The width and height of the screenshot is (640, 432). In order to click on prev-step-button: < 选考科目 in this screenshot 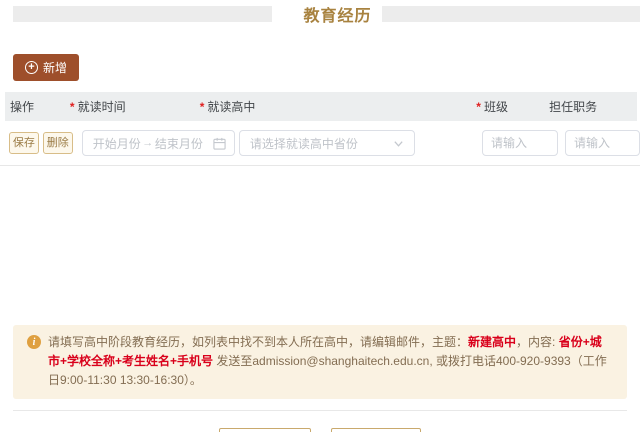, I will do `click(265, 430)`.